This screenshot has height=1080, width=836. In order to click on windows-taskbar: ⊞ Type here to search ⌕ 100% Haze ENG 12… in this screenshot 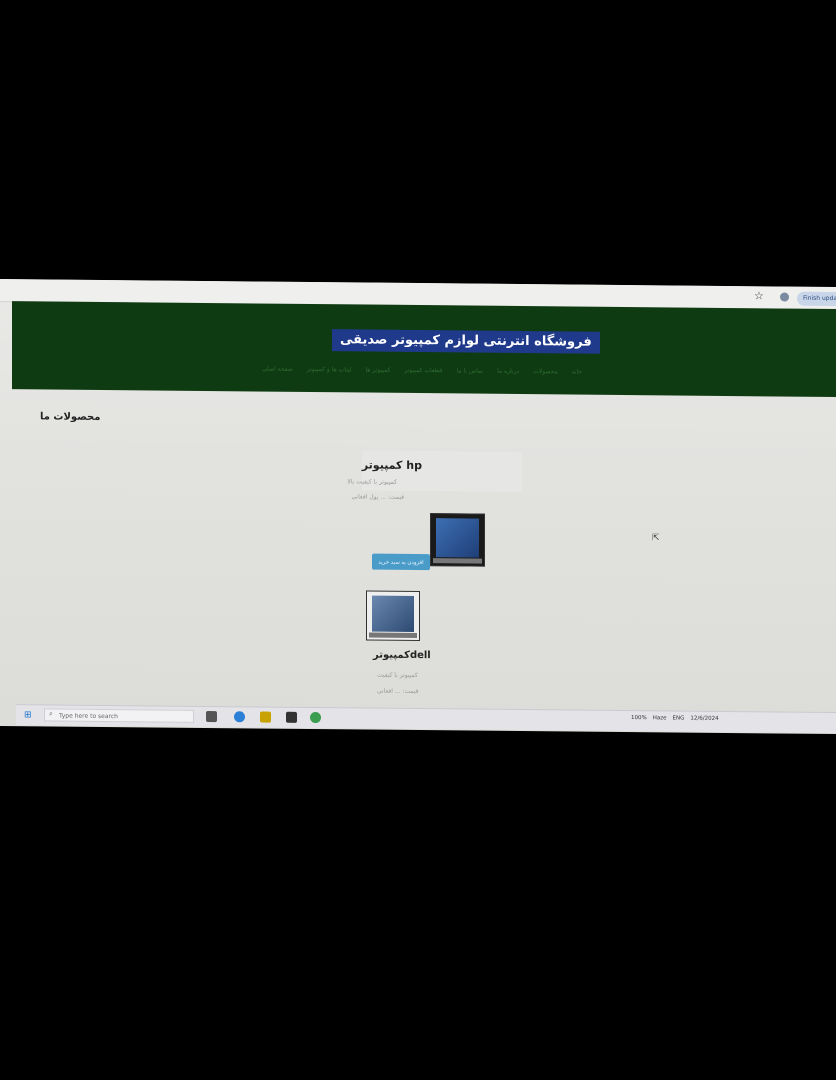, I will do `click(426, 719)`.